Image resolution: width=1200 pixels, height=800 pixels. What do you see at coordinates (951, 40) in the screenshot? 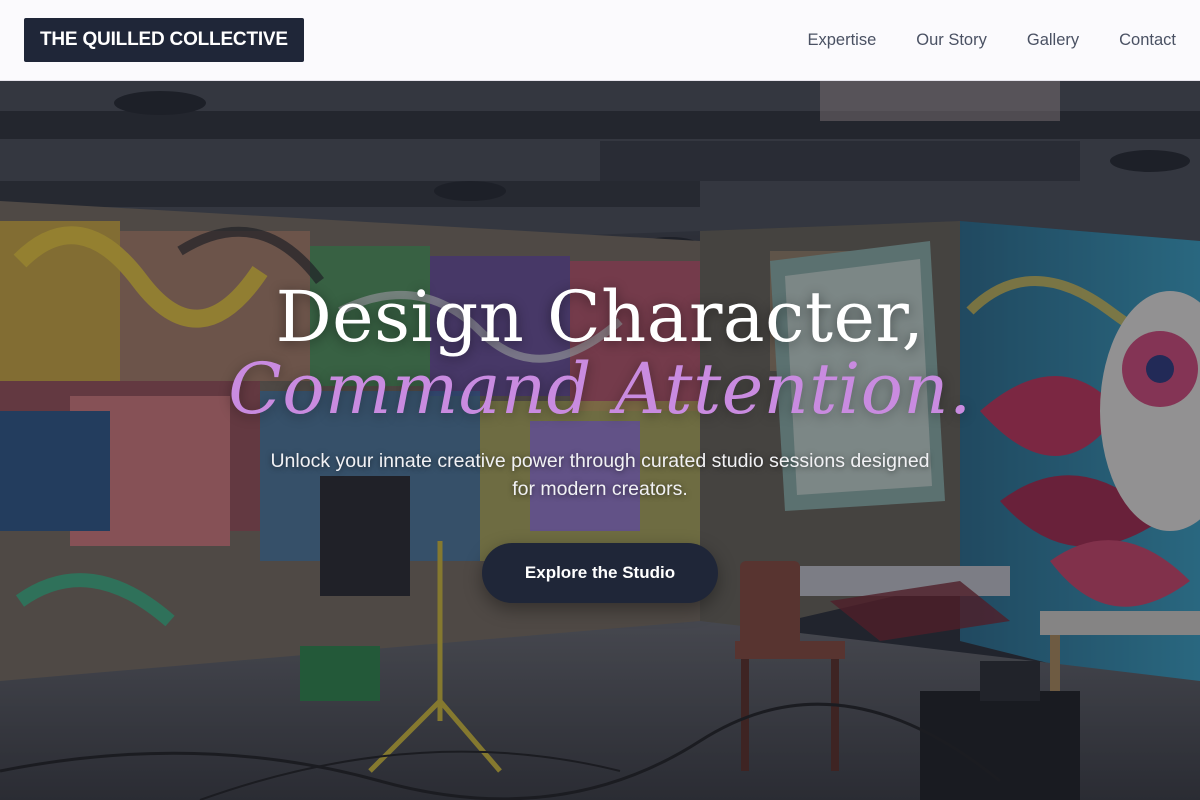
I see `nav-link-our-story: Our Story` at bounding box center [951, 40].